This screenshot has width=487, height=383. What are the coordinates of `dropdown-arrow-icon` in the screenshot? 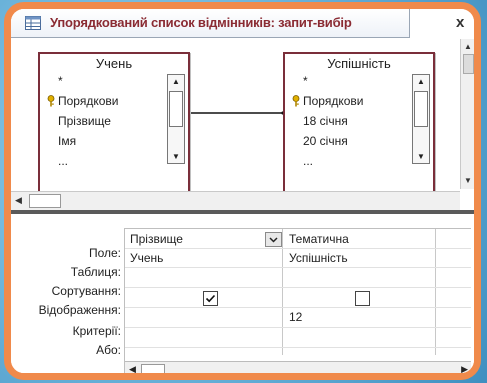 It's located at (273, 239).